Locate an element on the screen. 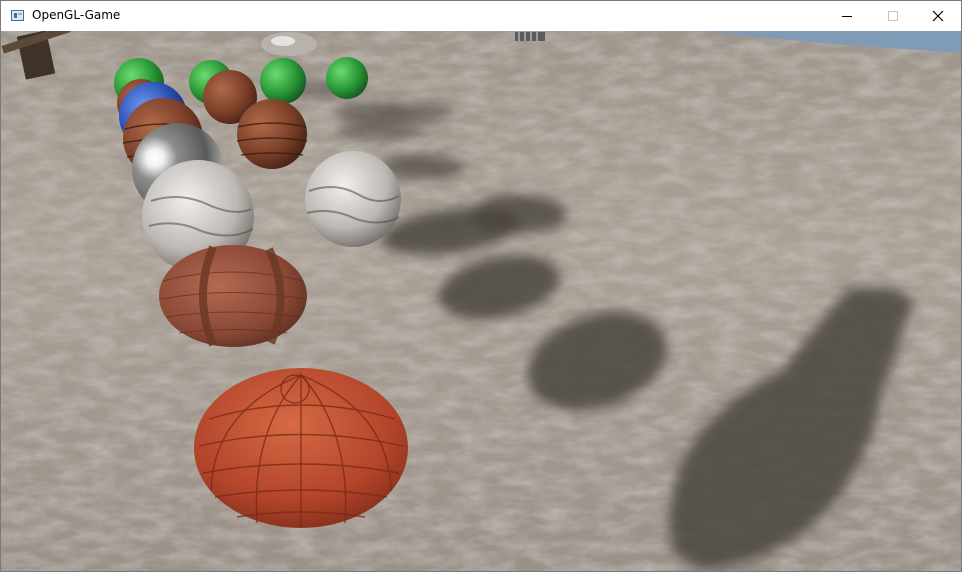  close-icon is located at coordinates (938, 16).